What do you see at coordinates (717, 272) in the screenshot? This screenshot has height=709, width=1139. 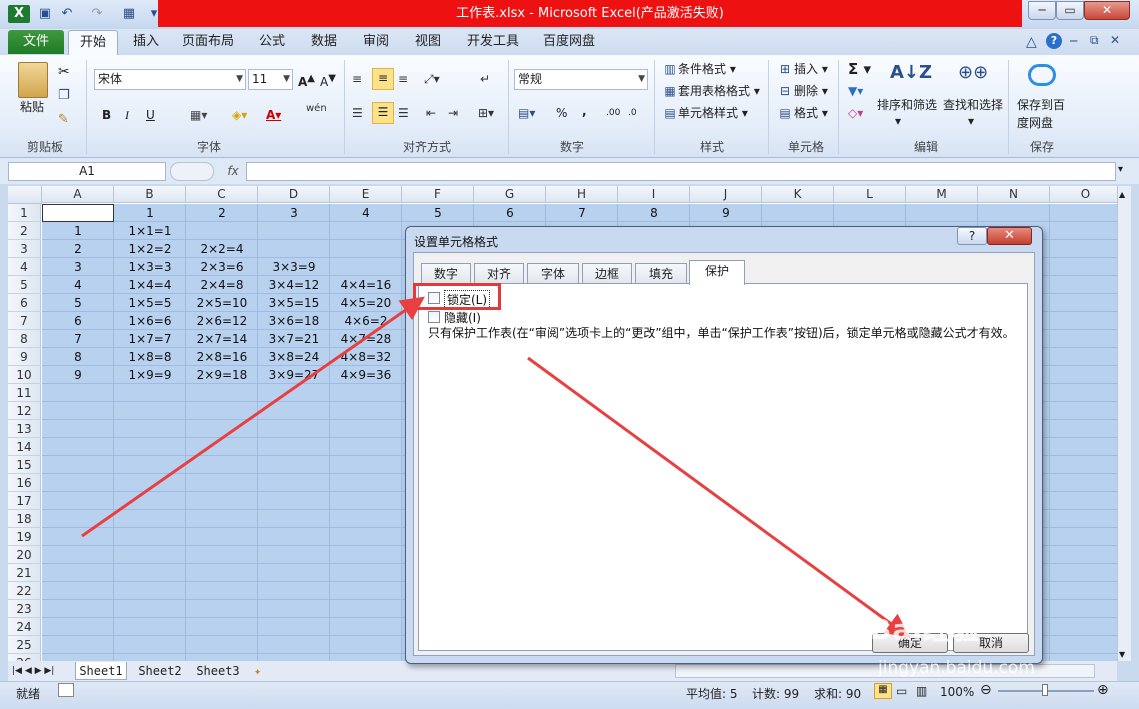 I see `dialog-tab-protection: 保护` at bounding box center [717, 272].